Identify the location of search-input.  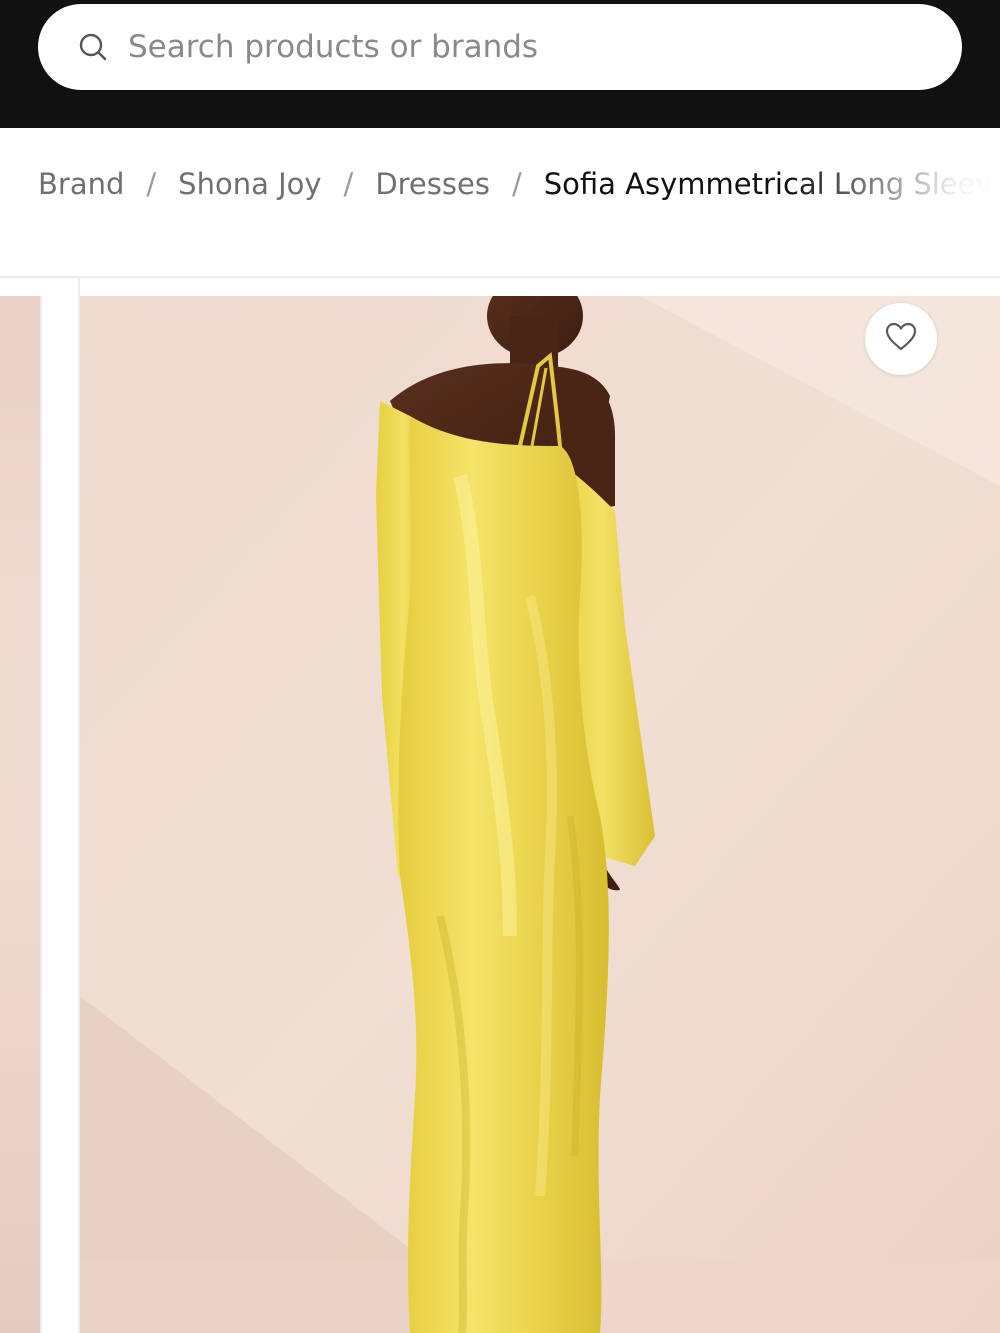
(508, 47).